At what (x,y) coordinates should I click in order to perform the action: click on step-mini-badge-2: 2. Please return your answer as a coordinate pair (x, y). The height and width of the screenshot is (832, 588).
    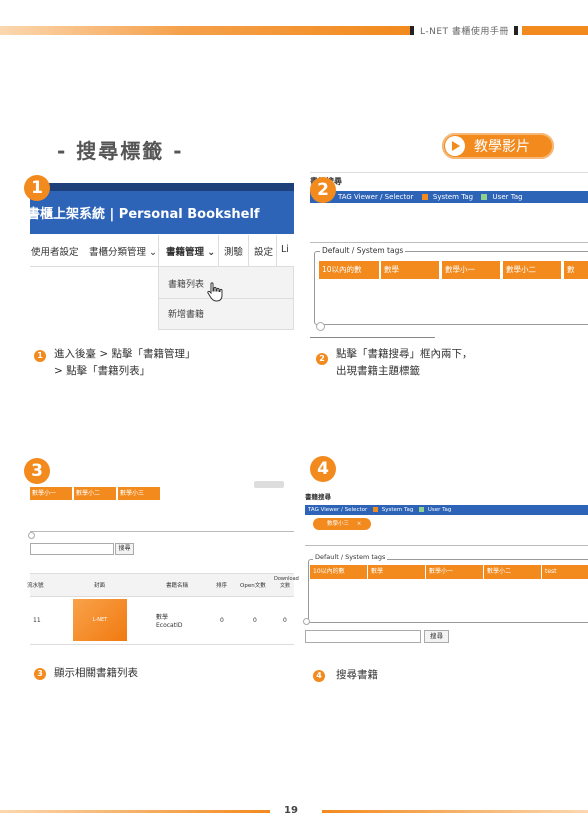
    Looking at the image, I should click on (322, 359).